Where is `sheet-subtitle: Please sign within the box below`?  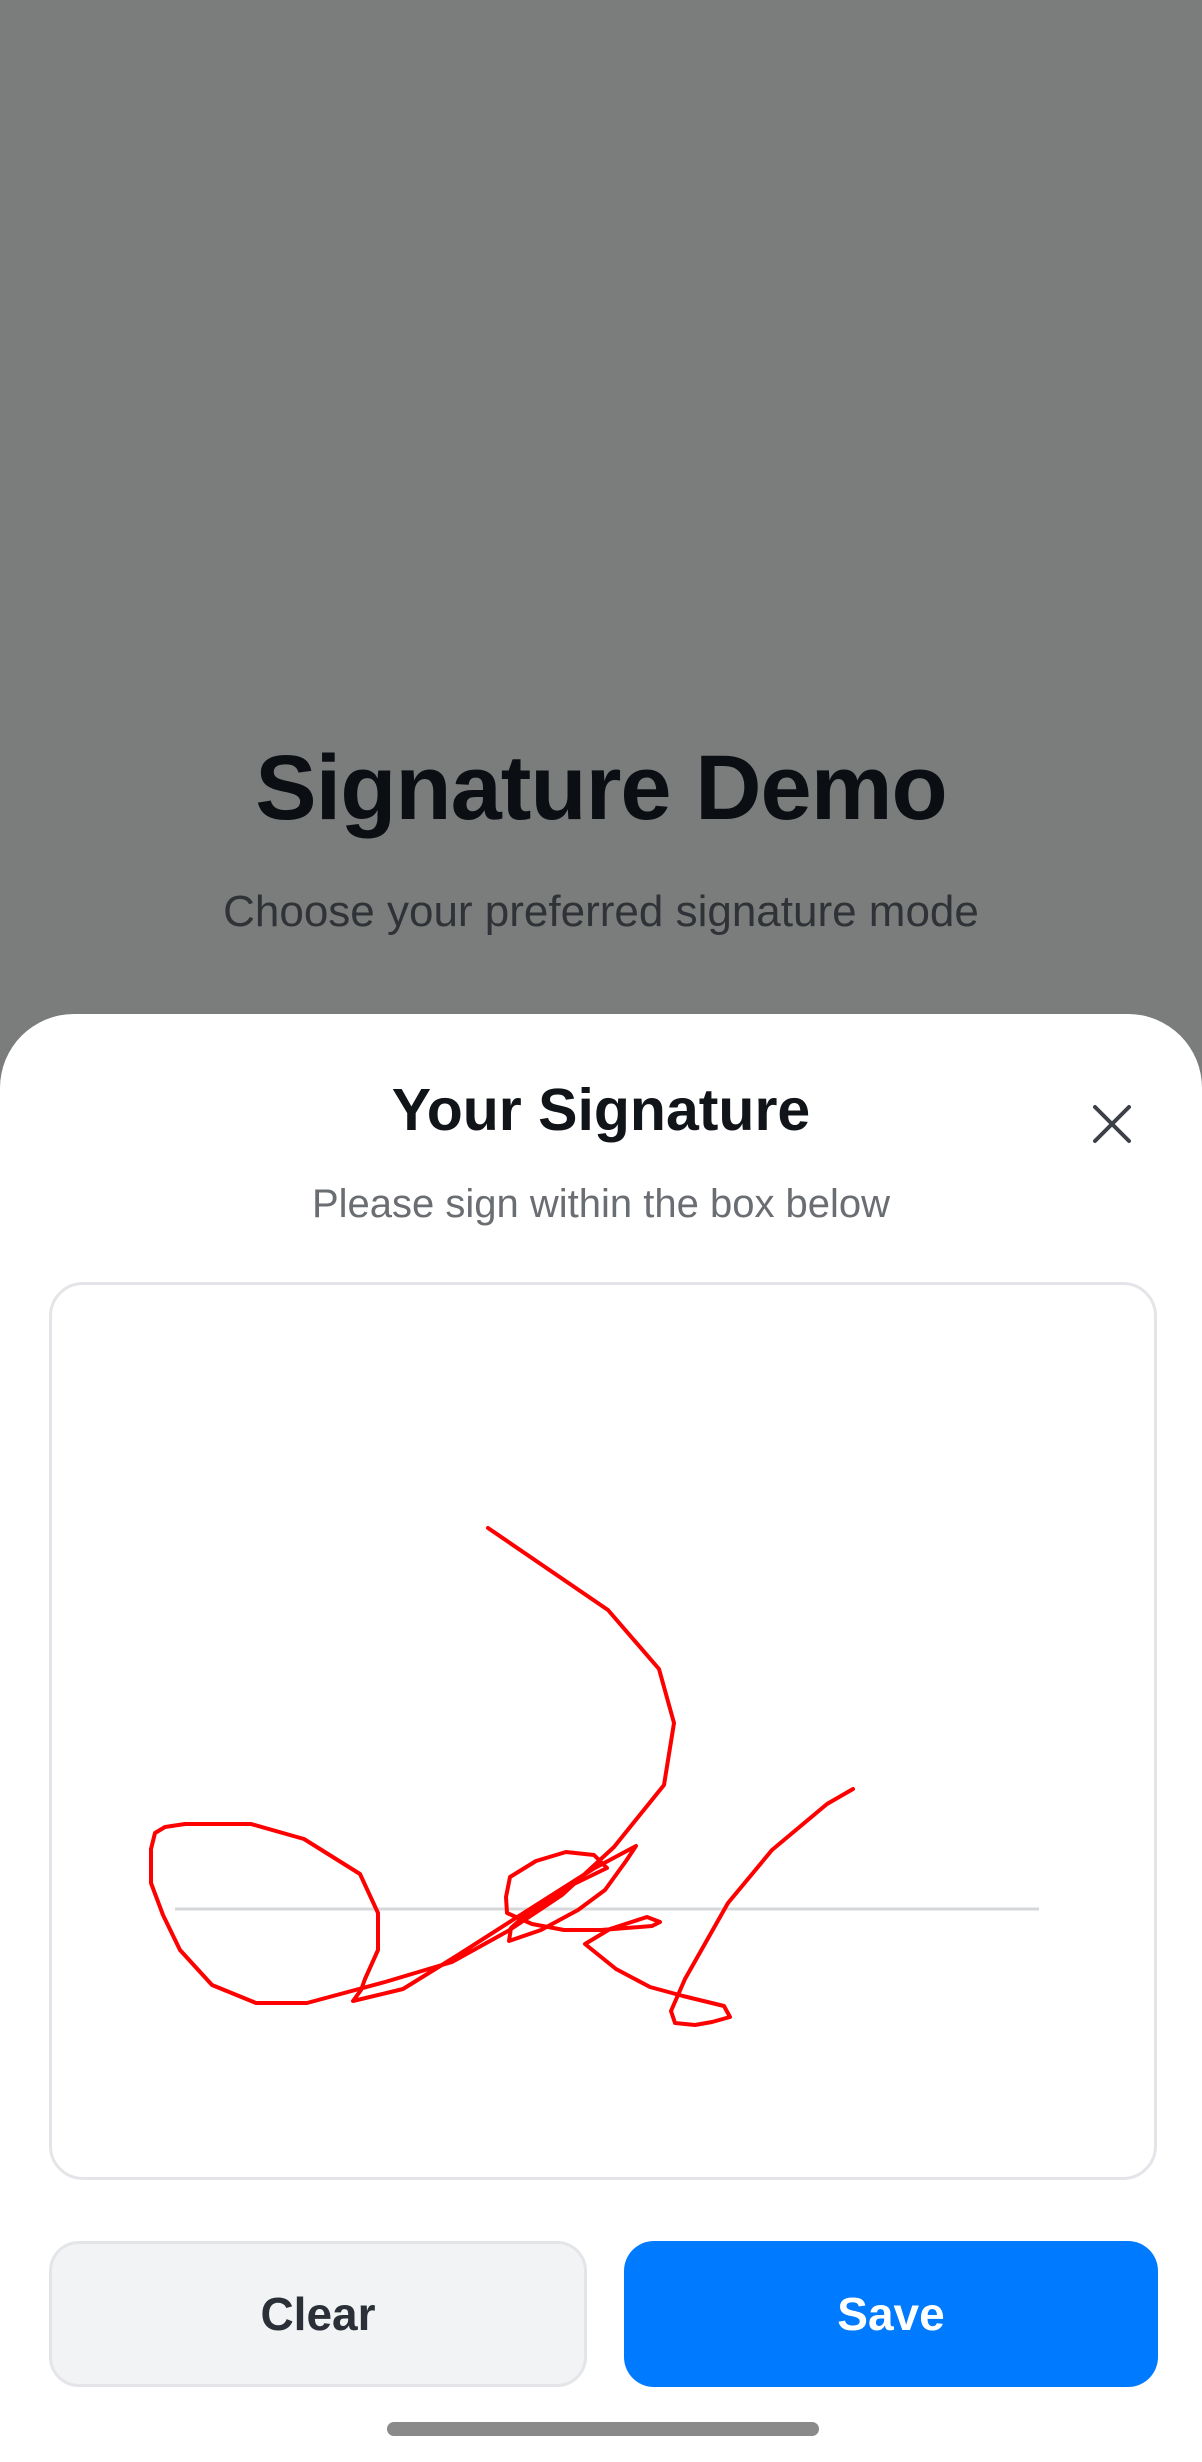
sheet-subtitle: Please sign within the box below is located at coordinates (601, 1204).